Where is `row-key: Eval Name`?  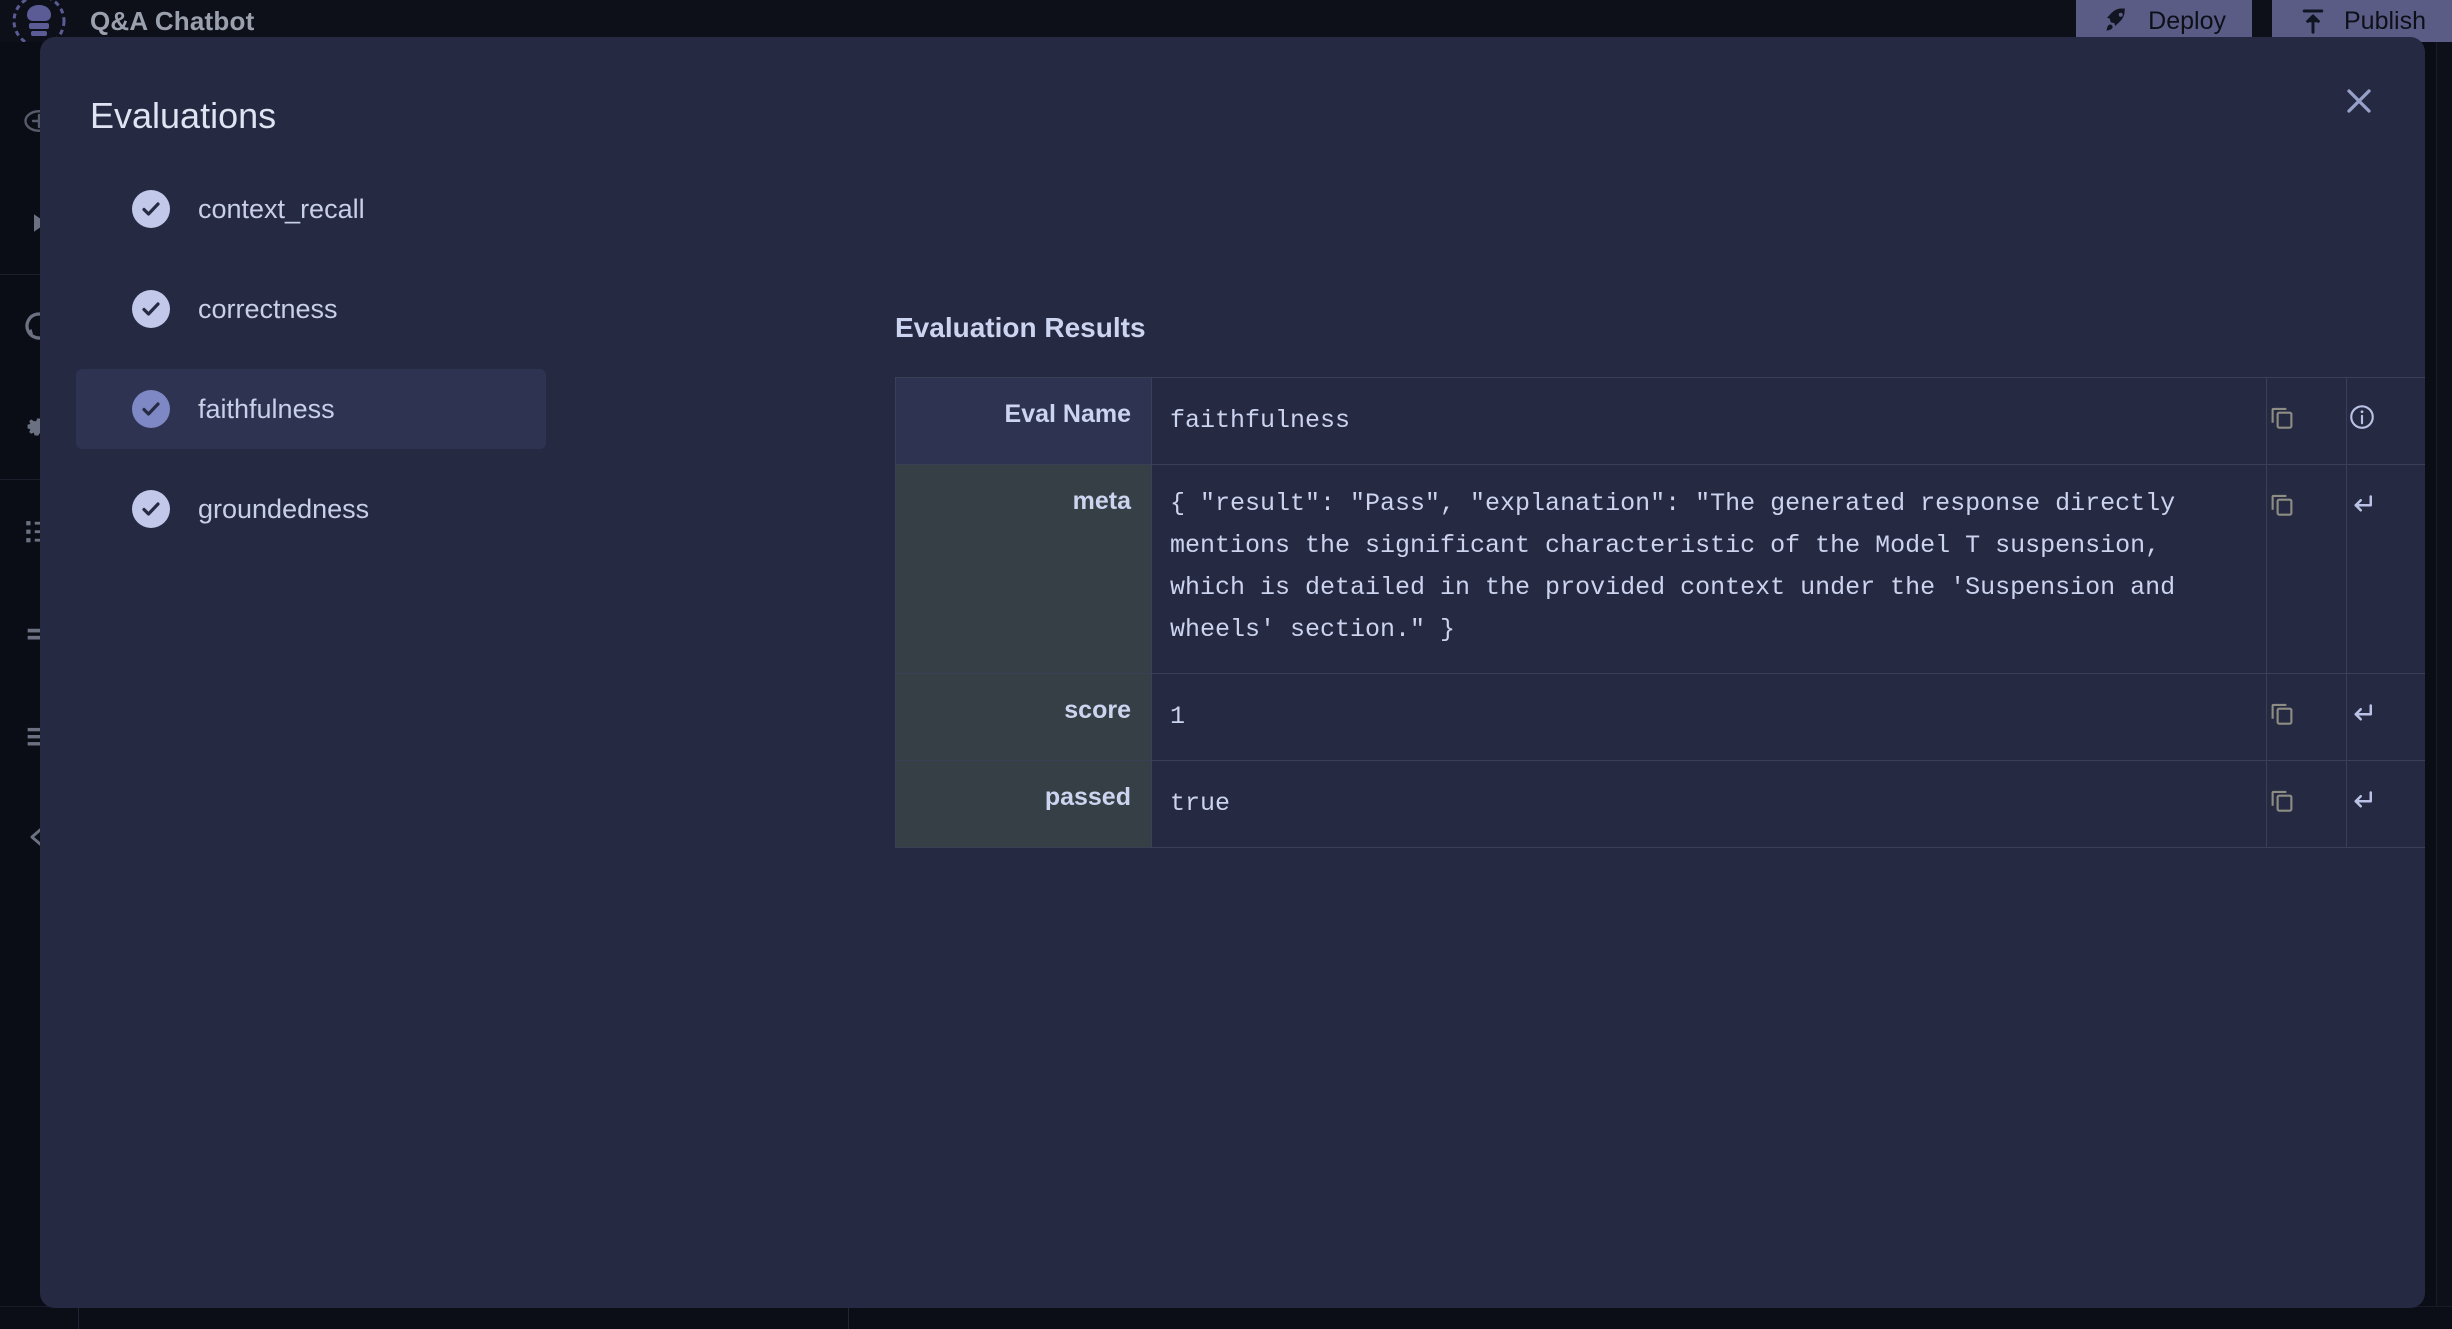 row-key: Eval Name is located at coordinates (1024, 421).